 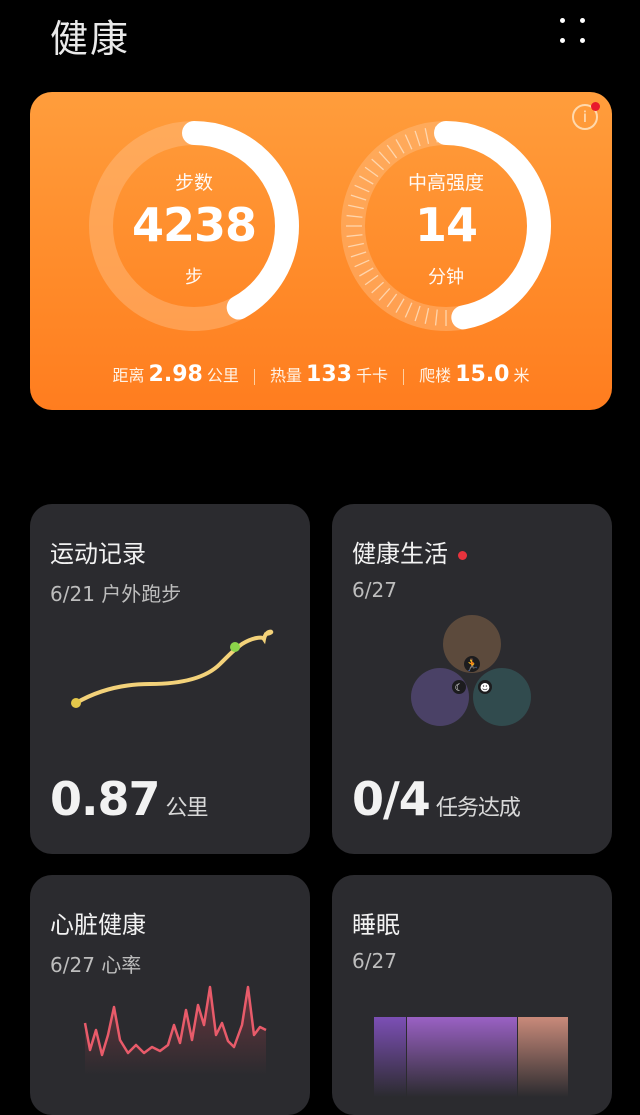 What do you see at coordinates (446, 277) in the screenshot?
I see `intensity-unit: 分钟` at bounding box center [446, 277].